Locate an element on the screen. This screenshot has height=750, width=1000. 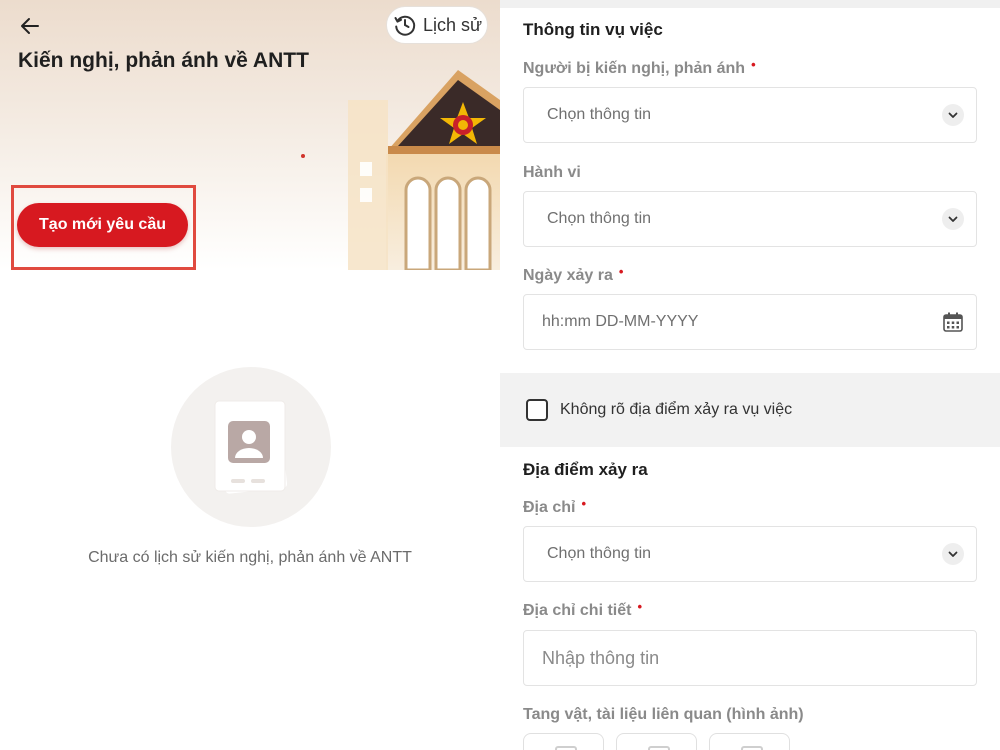
label-evidence-text: Tang vật, tài liệu liên quan (hình ảnh) is located at coordinates (663, 714).